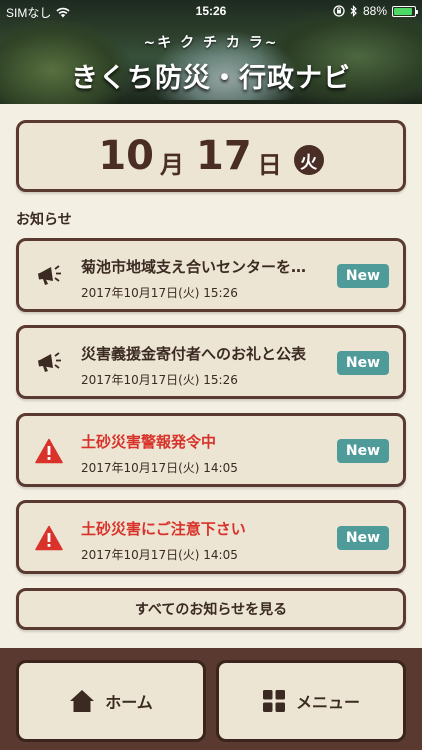 Image resolution: width=422 pixels, height=750 pixels. I want to click on news-item: 土砂災害にご注意下さい 2017年10月17日(火) 14:05 New, so click(211, 537).